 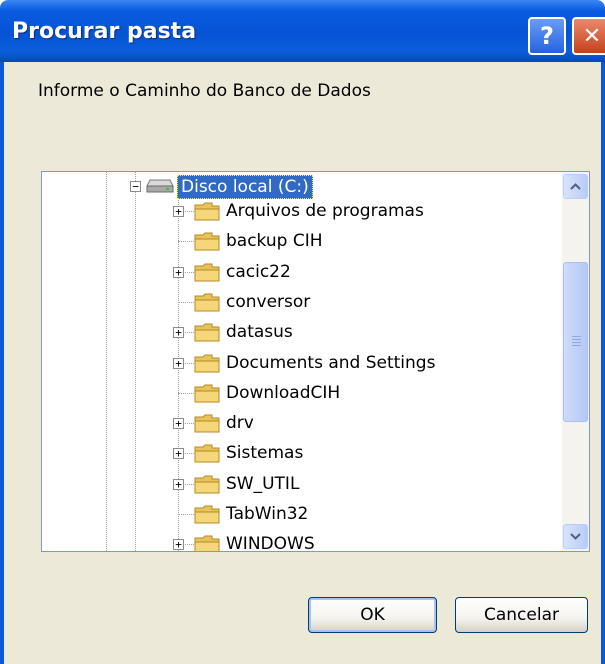 I want to click on vertical-scrollbar, so click(x=575, y=361).